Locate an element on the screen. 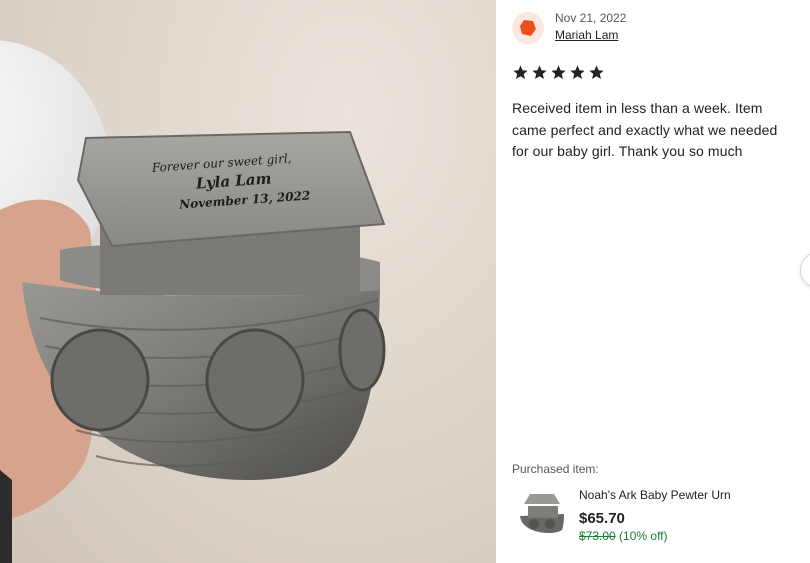 The height and width of the screenshot is (563, 810). rating-stars is located at coordinates (558, 72).